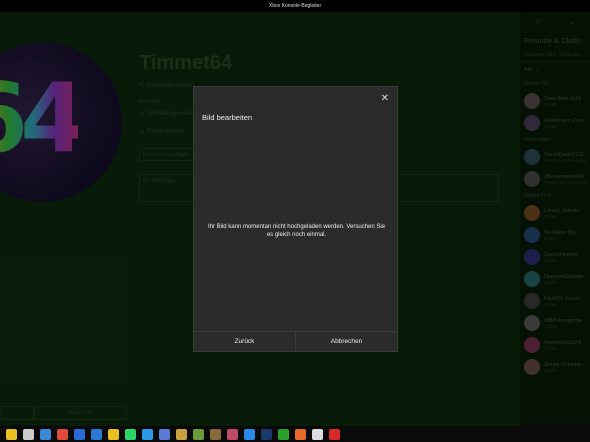  Describe the element at coordinates (130, 434) in the screenshot. I see `whatsapp-icon` at that location.